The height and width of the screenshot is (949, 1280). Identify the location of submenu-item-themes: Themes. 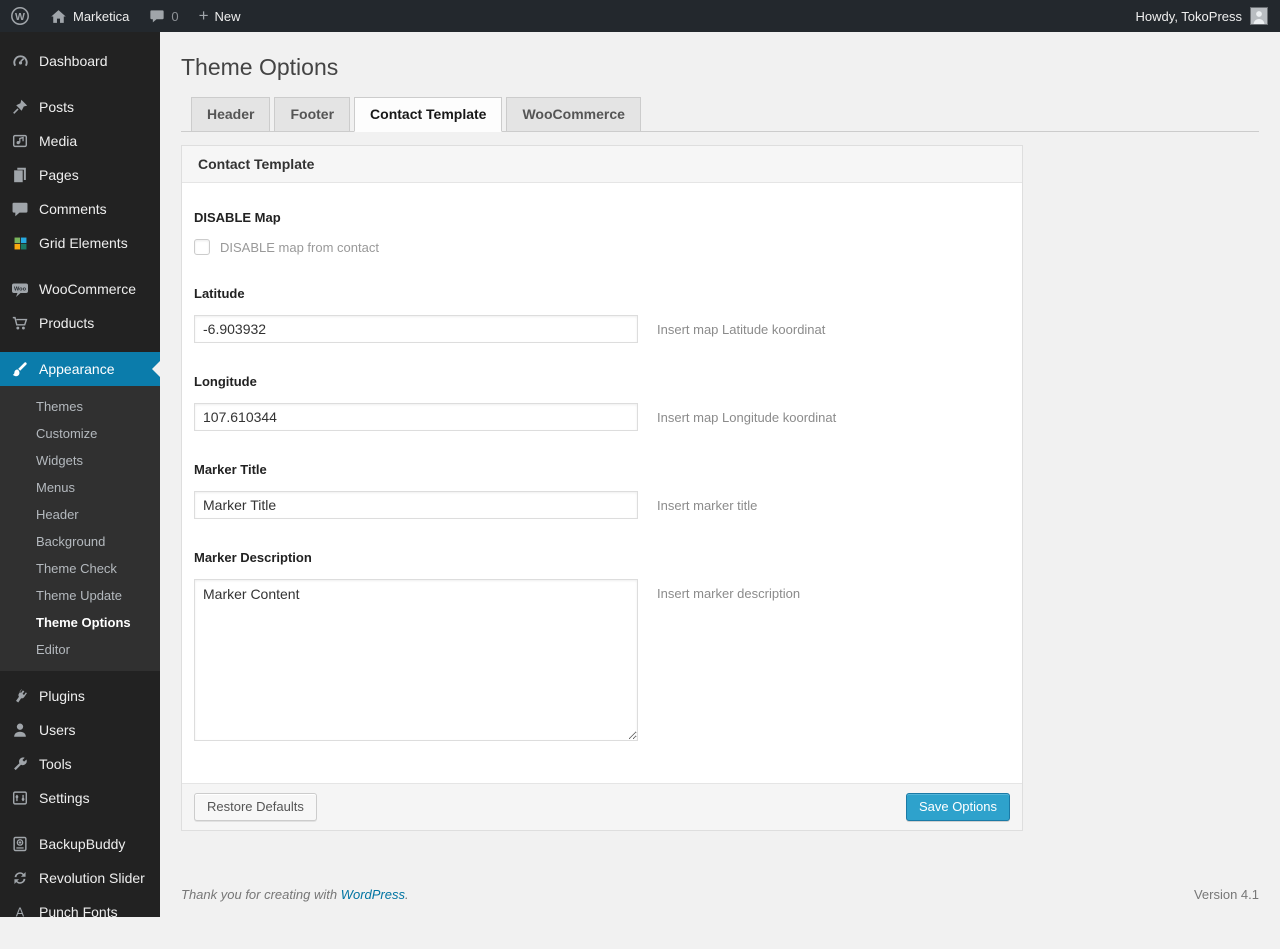
(80, 406).